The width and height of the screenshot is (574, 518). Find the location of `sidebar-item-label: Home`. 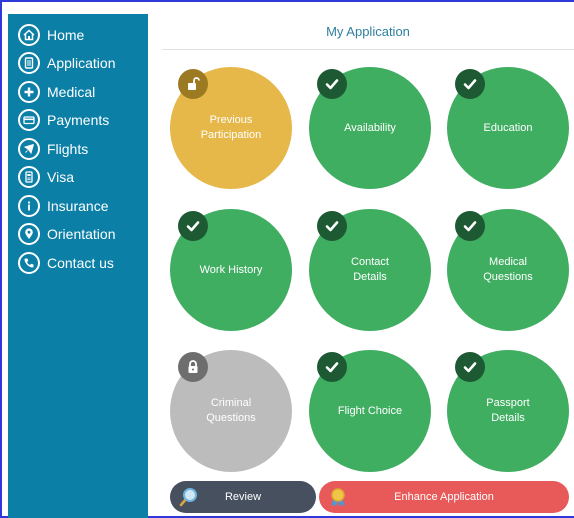

sidebar-item-label: Home is located at coordinates (66, 35).